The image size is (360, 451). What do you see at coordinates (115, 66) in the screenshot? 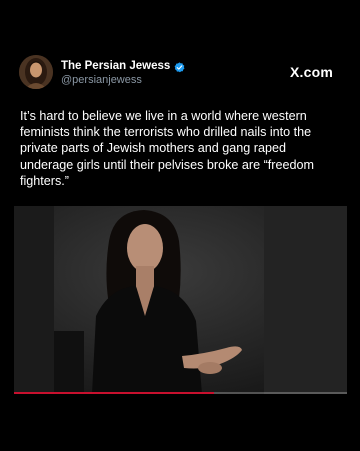
I see `author-display-name: The Persian Jewess` at bounding box center [115, 66].